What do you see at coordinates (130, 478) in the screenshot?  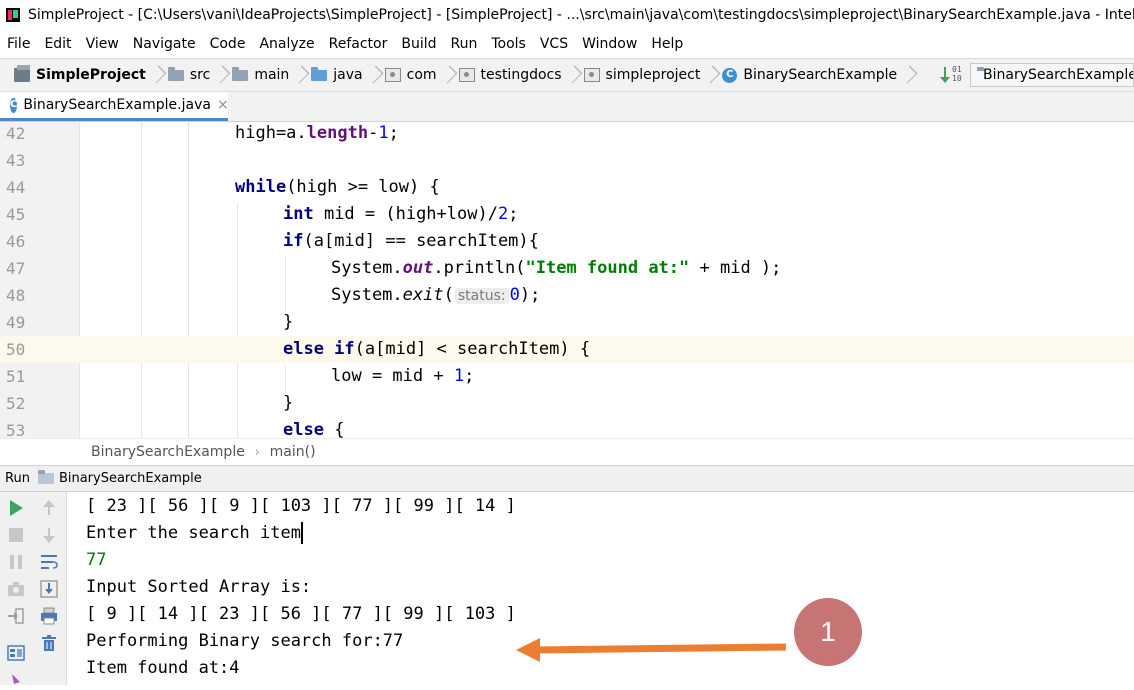 I see `run-tab-label: BinarySearchExample` at bounding box center [130, 478].